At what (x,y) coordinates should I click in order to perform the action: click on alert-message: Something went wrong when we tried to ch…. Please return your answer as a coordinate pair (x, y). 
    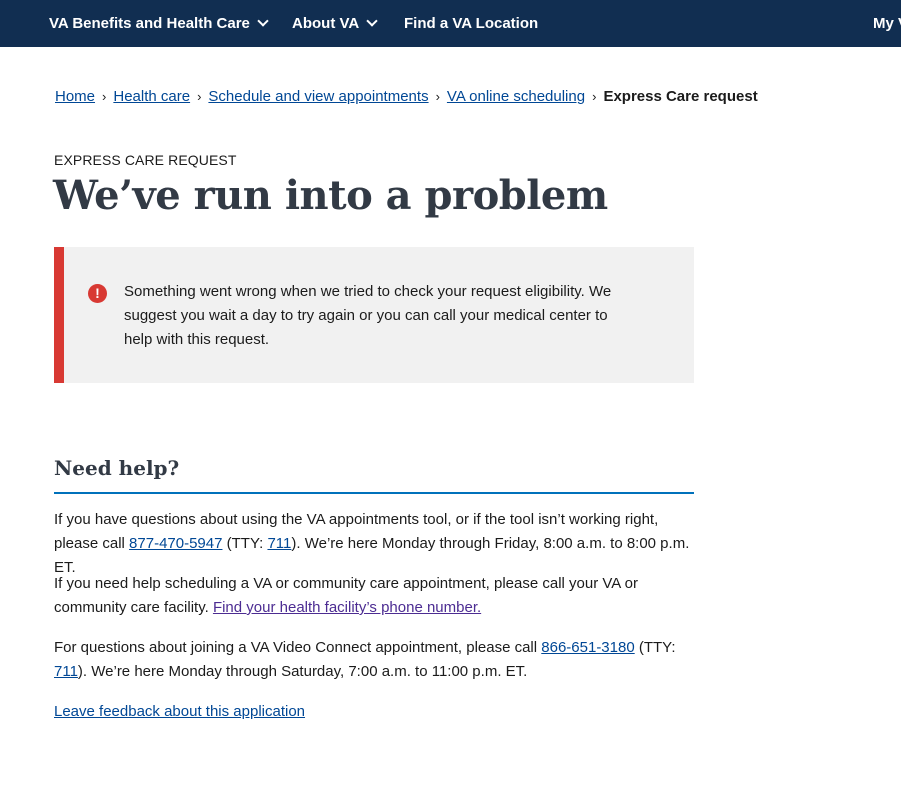
    Looking at the image, I should click on (368, 315).